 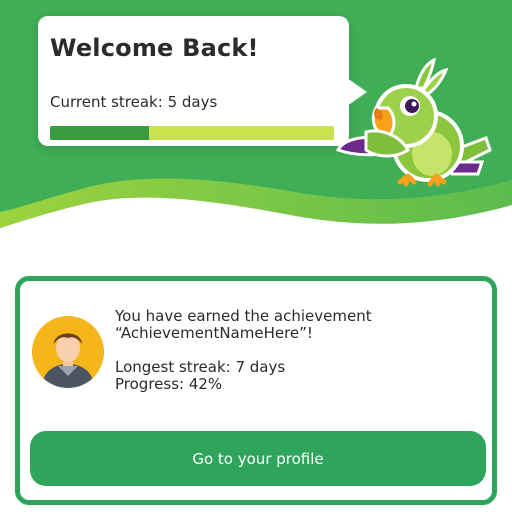 What do you see at coordinates (154, 48) in the screenshot?
I see `welcome-title: Welcome Back!` at bounding box center [154, 48].